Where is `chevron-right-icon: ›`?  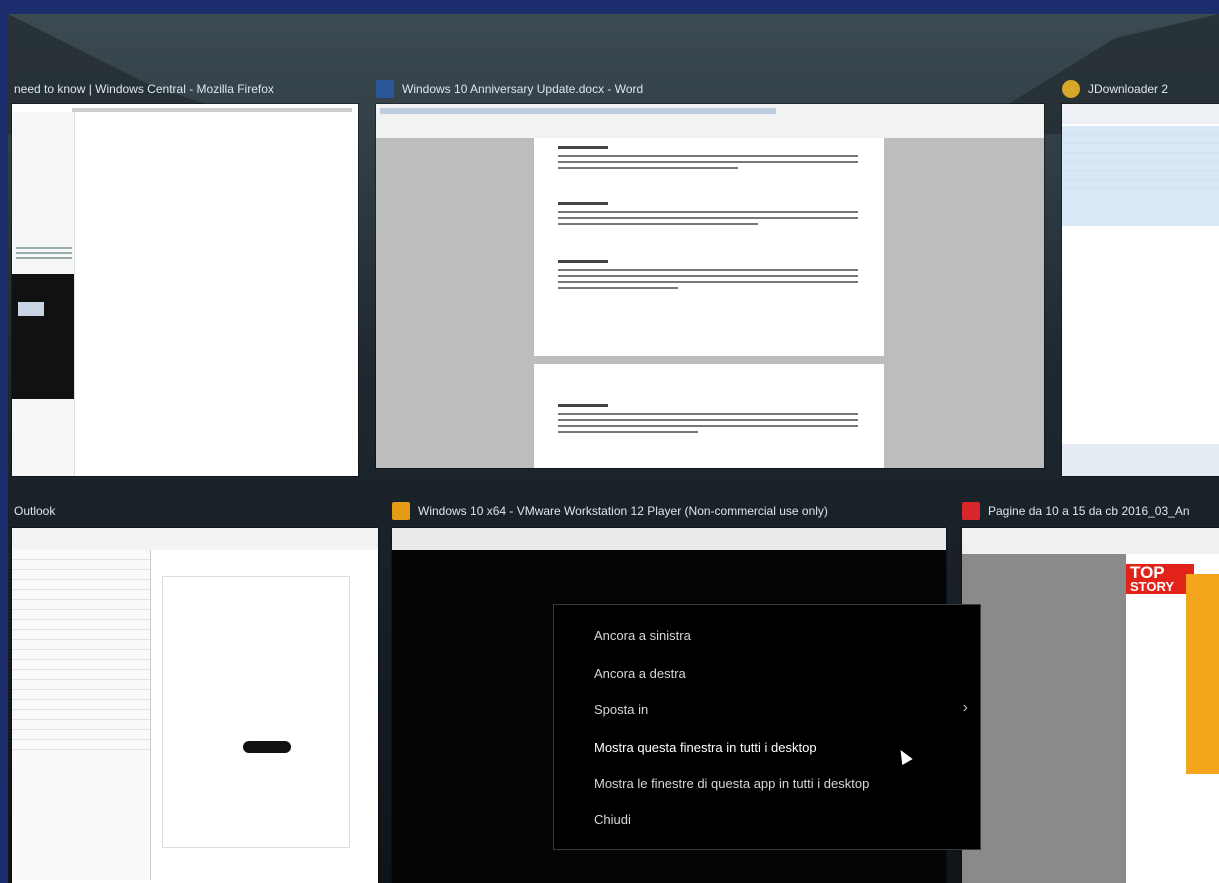 chevron-right-icon: › is located at coordinates (965, 707).